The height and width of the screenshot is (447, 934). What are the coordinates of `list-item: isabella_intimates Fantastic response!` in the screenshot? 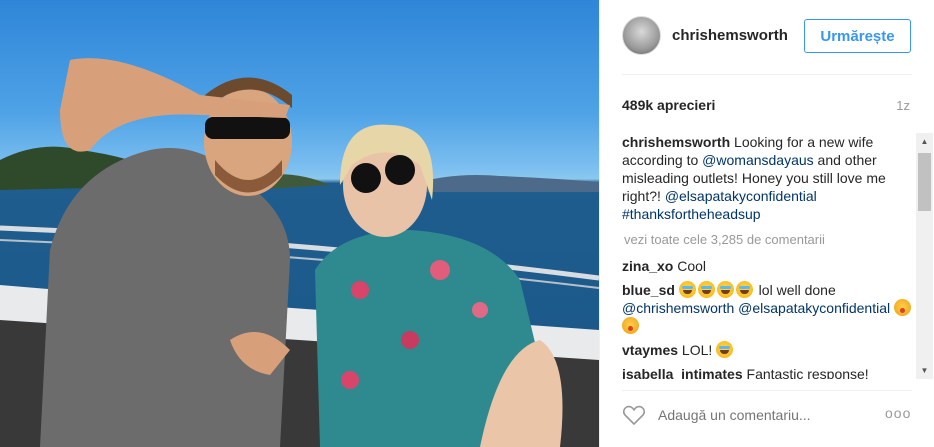 It's located at (768, 372).